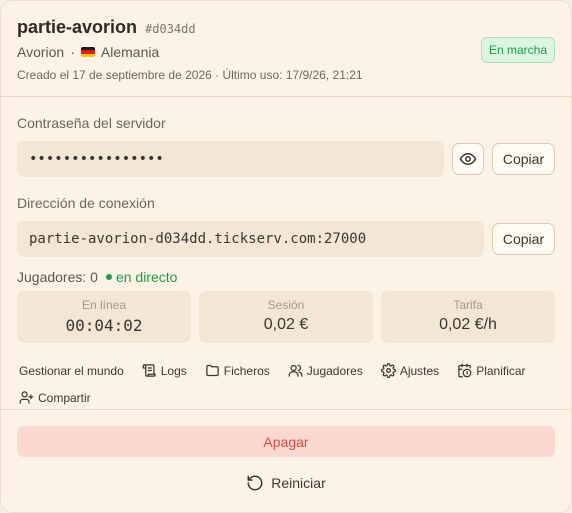  Describe the element at coordinates (230, 159) in the screenshot. I see `password-field: ••••••••••••••••` at that location.